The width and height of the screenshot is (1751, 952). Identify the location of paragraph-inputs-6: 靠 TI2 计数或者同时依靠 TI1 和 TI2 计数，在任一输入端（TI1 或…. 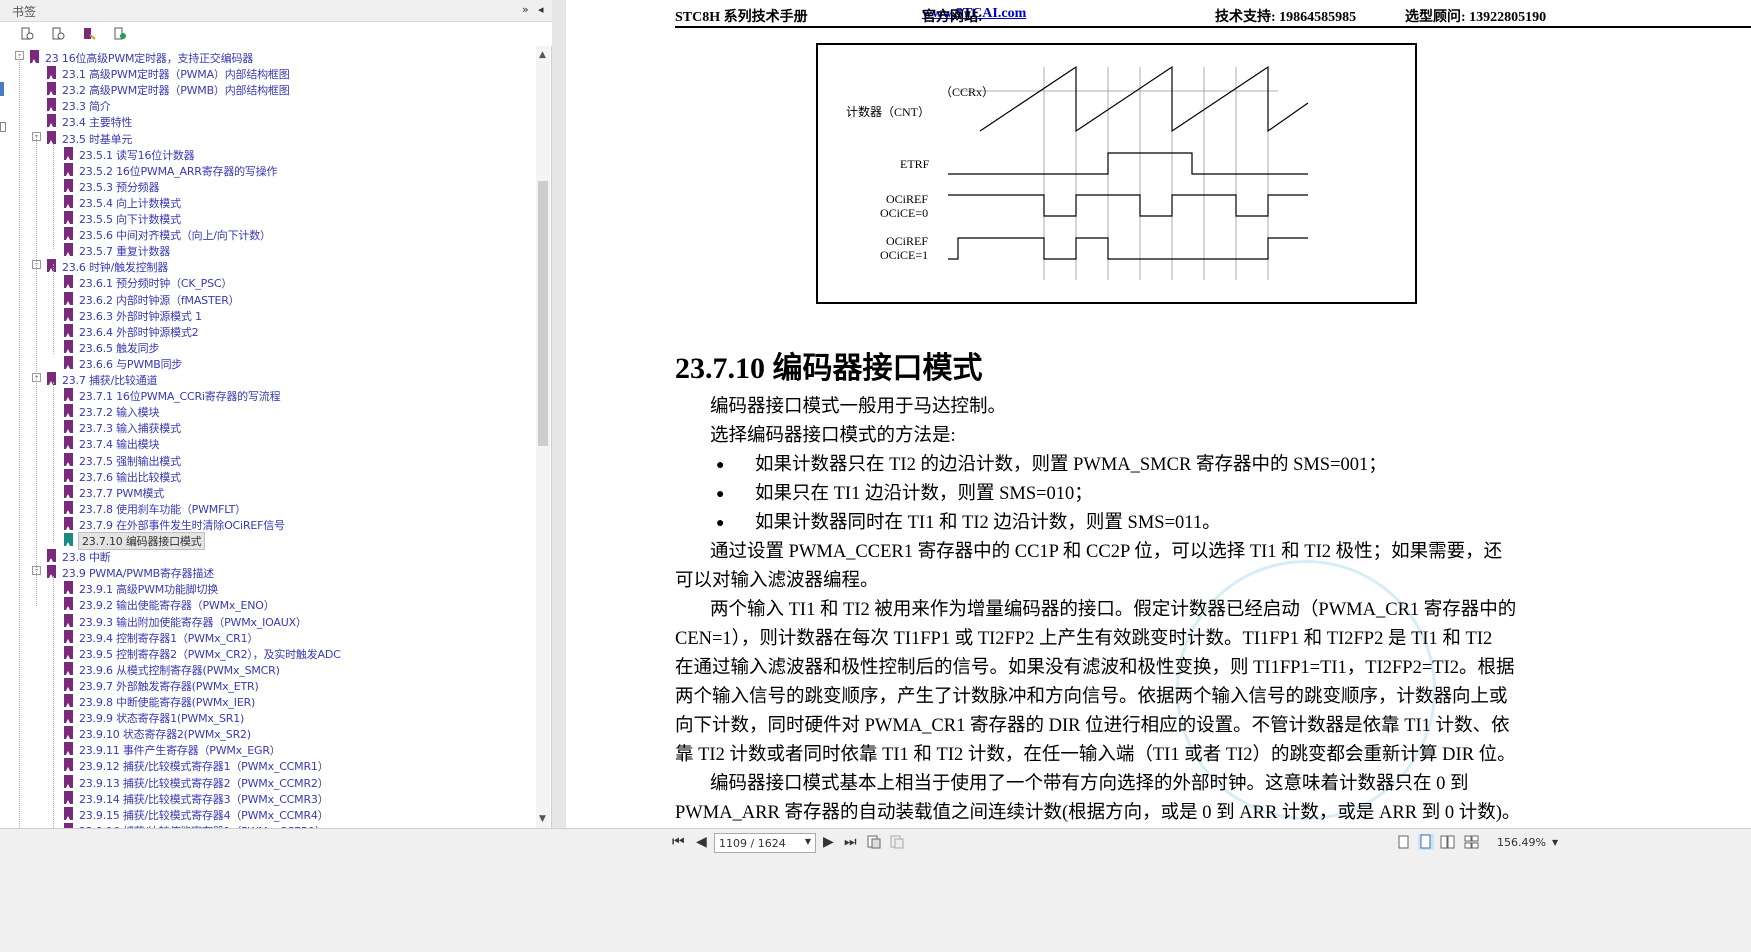
(1095, 755).